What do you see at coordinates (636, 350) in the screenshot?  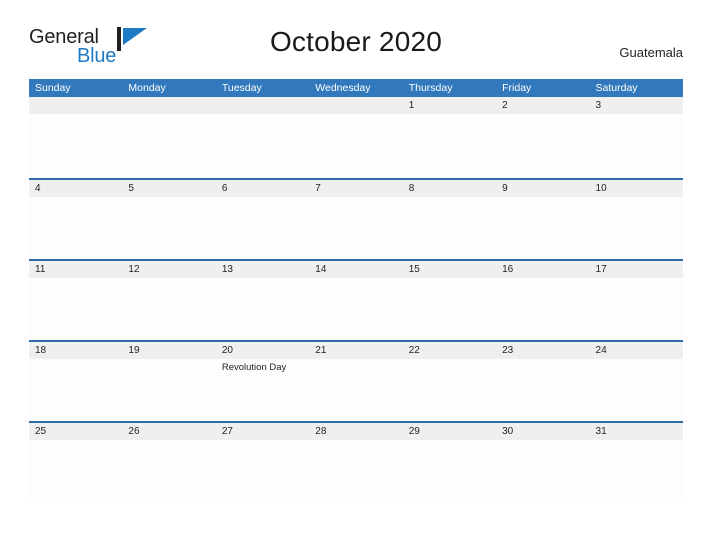 I see `day-number: 24` at bounding box center [636, 350].